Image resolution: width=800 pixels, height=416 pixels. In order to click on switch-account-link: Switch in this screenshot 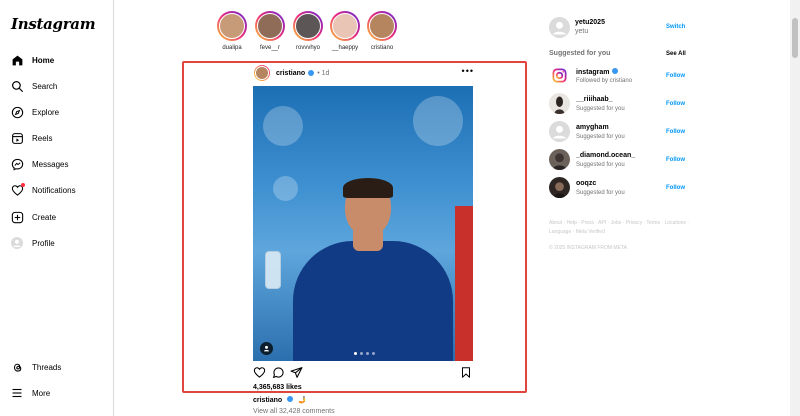, I will do `click(675, 27)`.